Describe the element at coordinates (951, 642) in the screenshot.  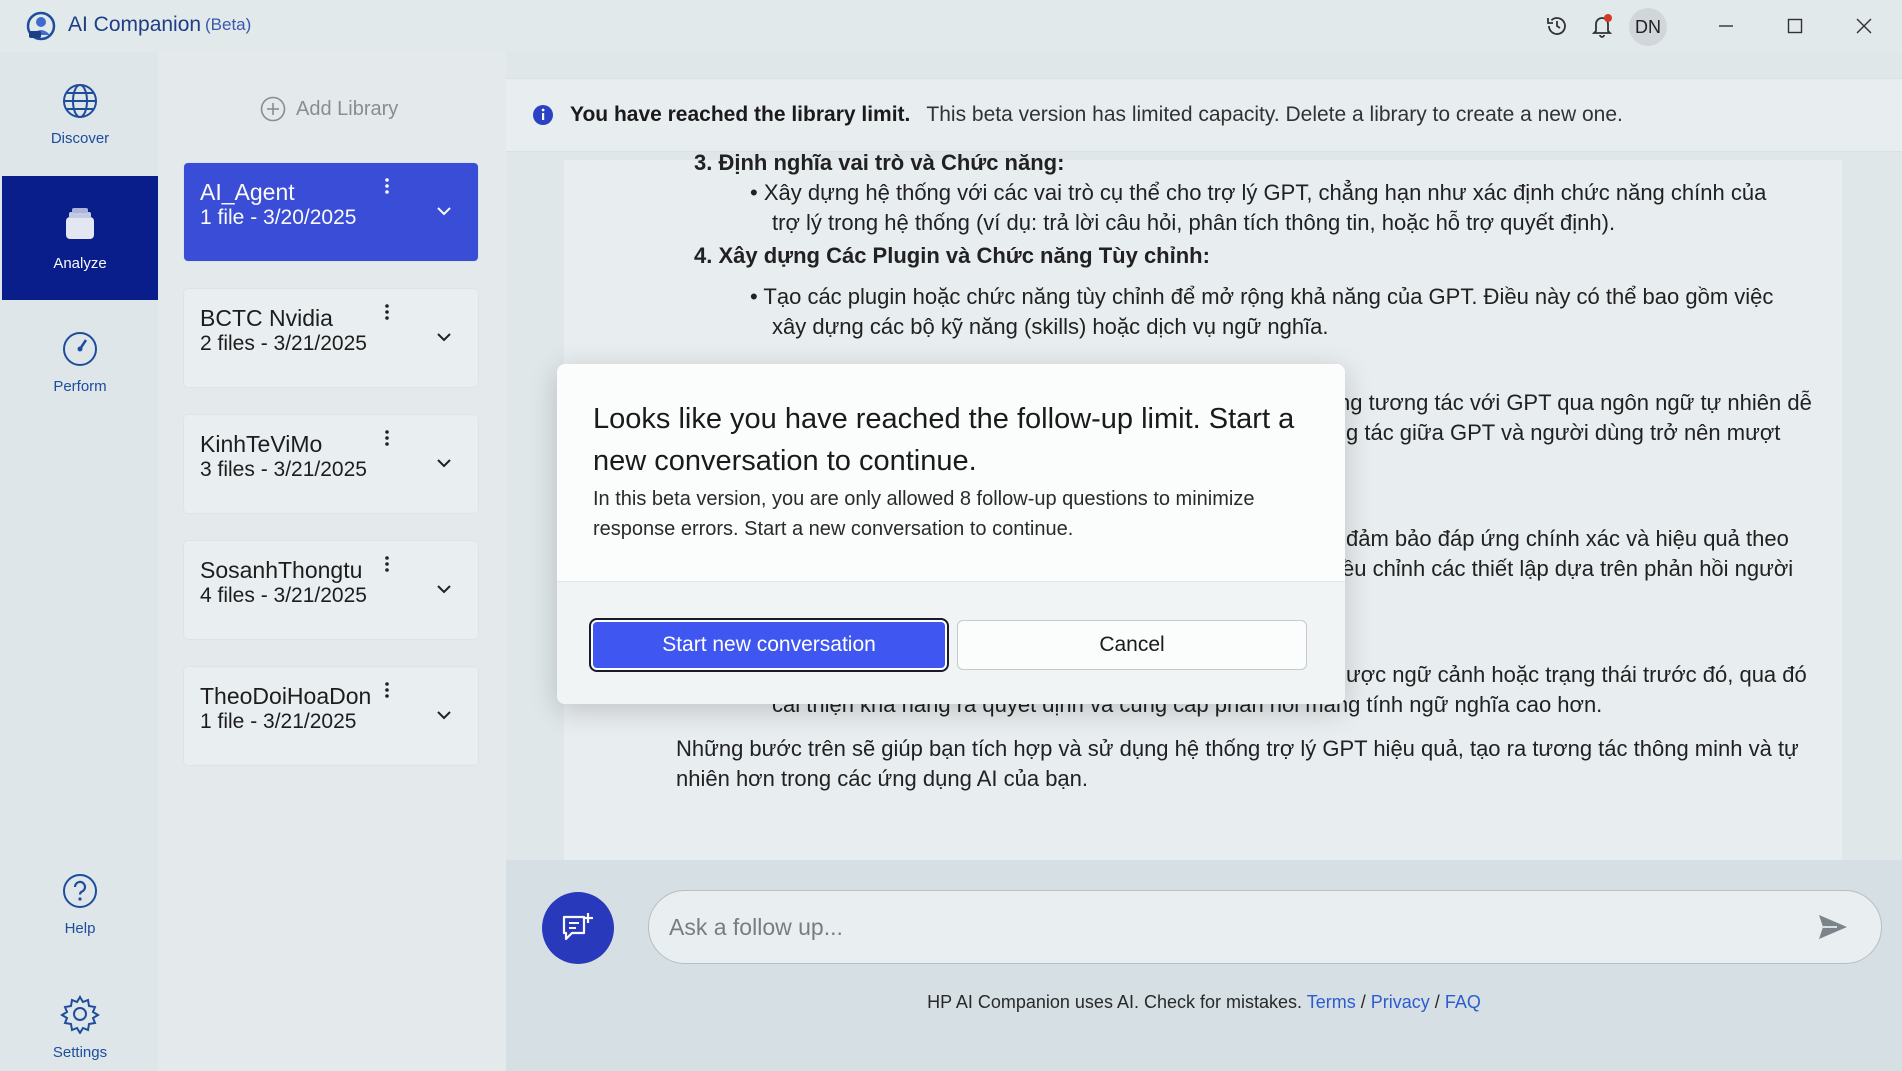
I see `dialog-footer: Start new conversation Cancel` at that location.